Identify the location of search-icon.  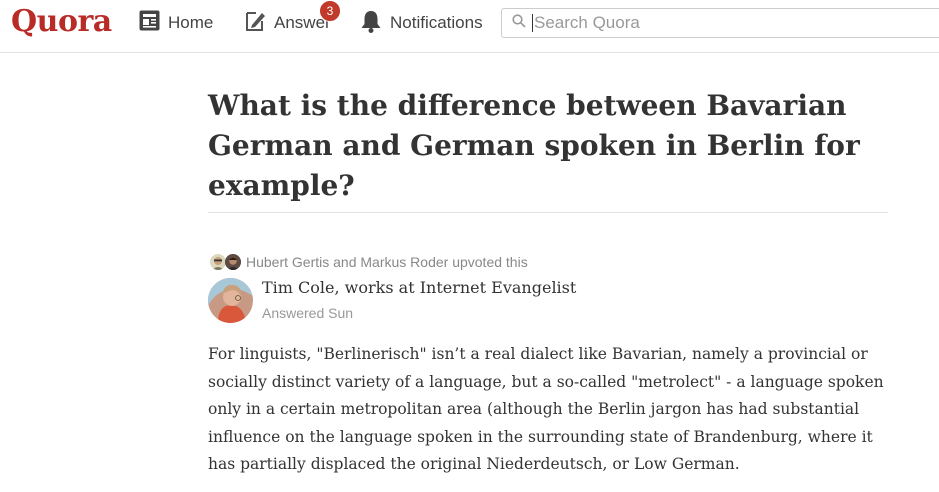
(519, 23).